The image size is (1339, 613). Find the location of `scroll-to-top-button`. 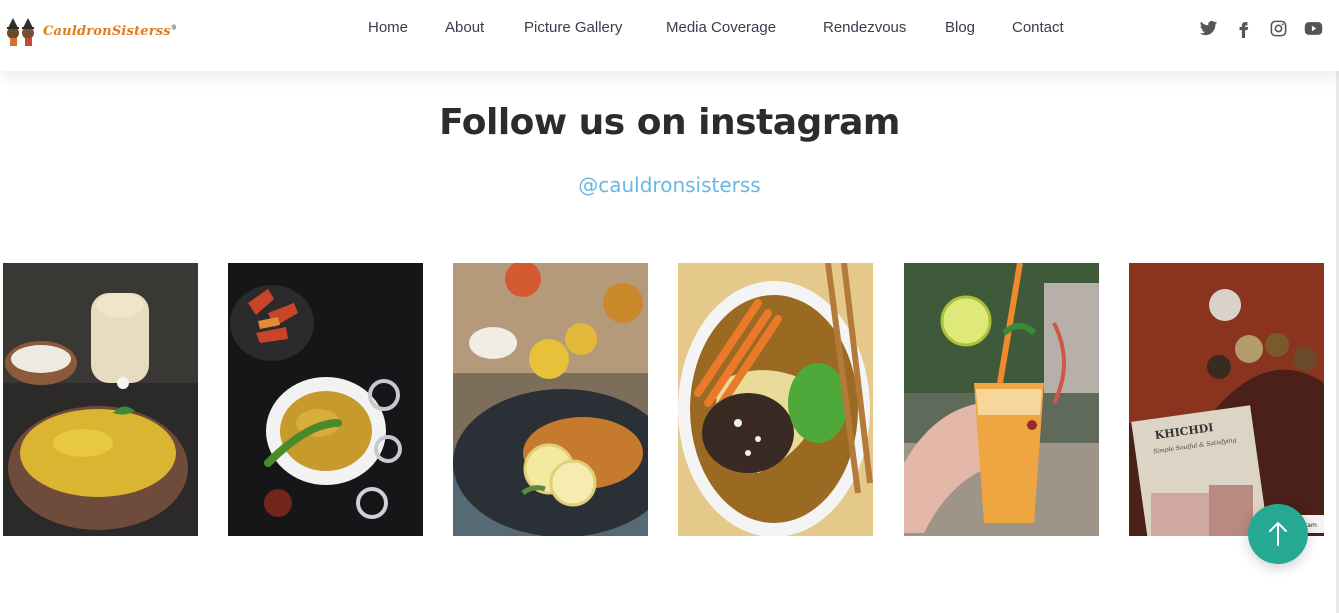

scroll-to-top-button is located at coordinates (1278, 534).